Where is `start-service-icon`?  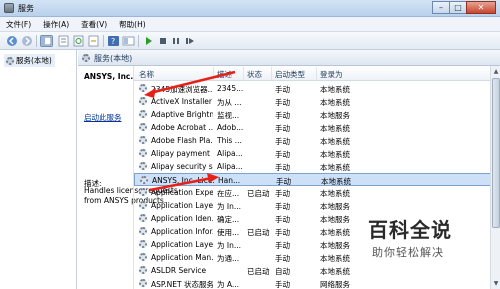 start-service-icon is located at coordinates (148, 41).